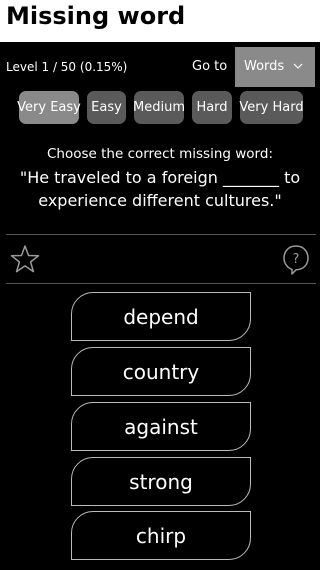  Describe the element at coordinates (96, 16) in the screenshot. I see `page-title: Missing word` at that location.